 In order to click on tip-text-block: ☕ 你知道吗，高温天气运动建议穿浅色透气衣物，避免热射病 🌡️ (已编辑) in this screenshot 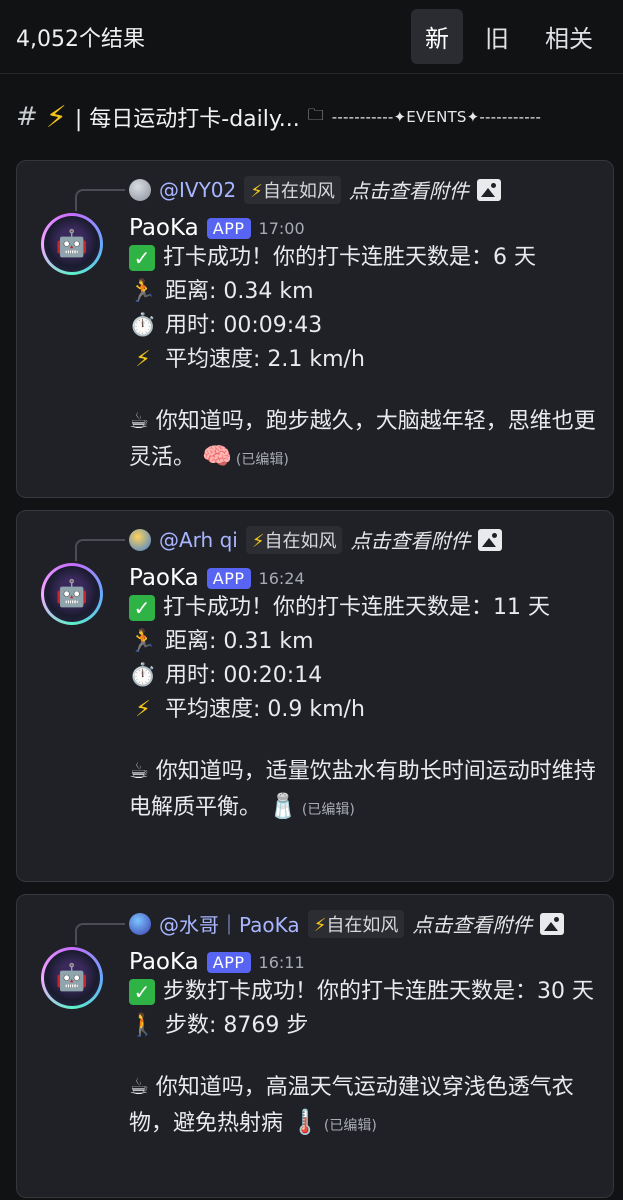, I will do `click(364, 1107)`.